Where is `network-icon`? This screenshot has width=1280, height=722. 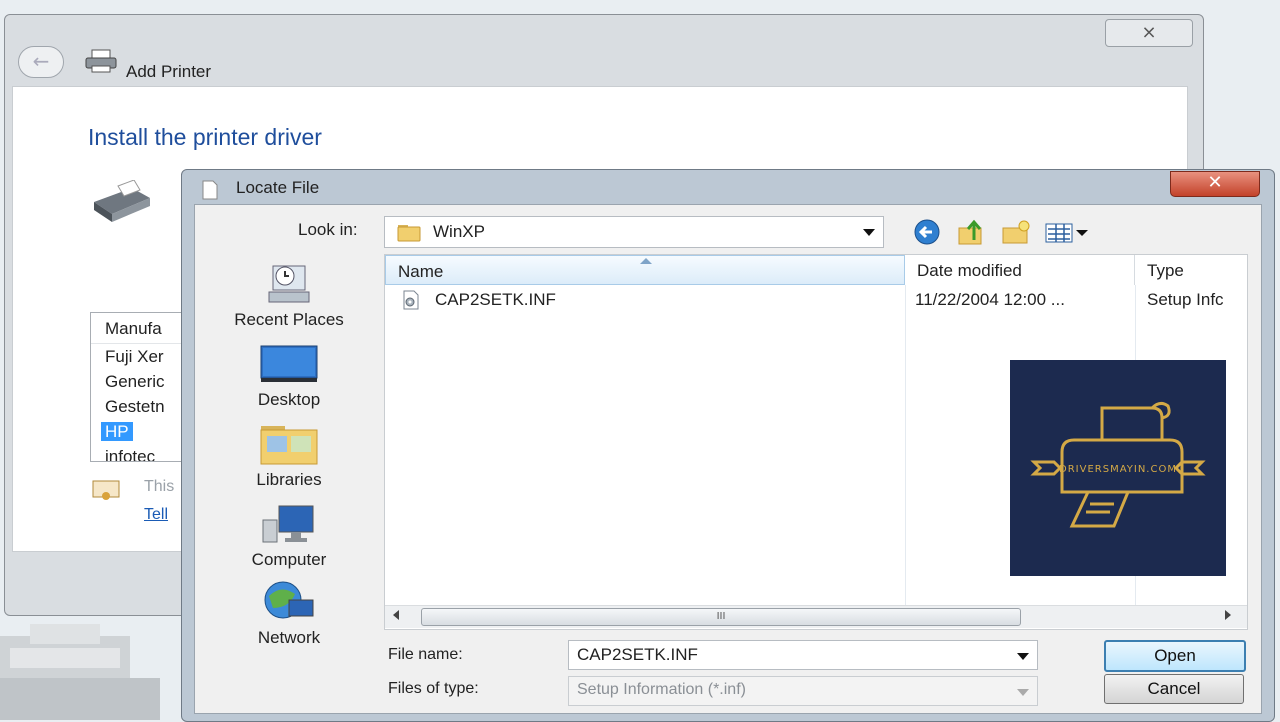
network-icon is located at coordinates (289, 600).